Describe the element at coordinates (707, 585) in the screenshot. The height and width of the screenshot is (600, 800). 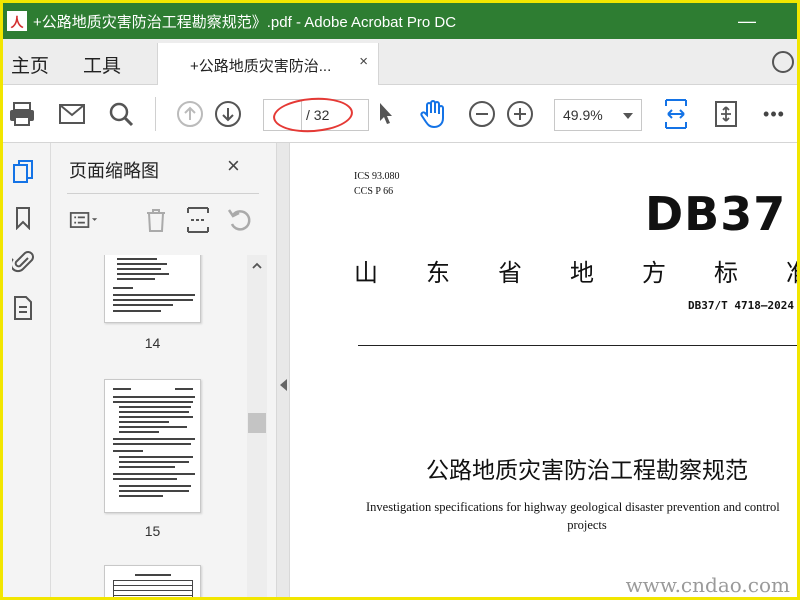
I see `watermark: www.cndao.com` at that location.